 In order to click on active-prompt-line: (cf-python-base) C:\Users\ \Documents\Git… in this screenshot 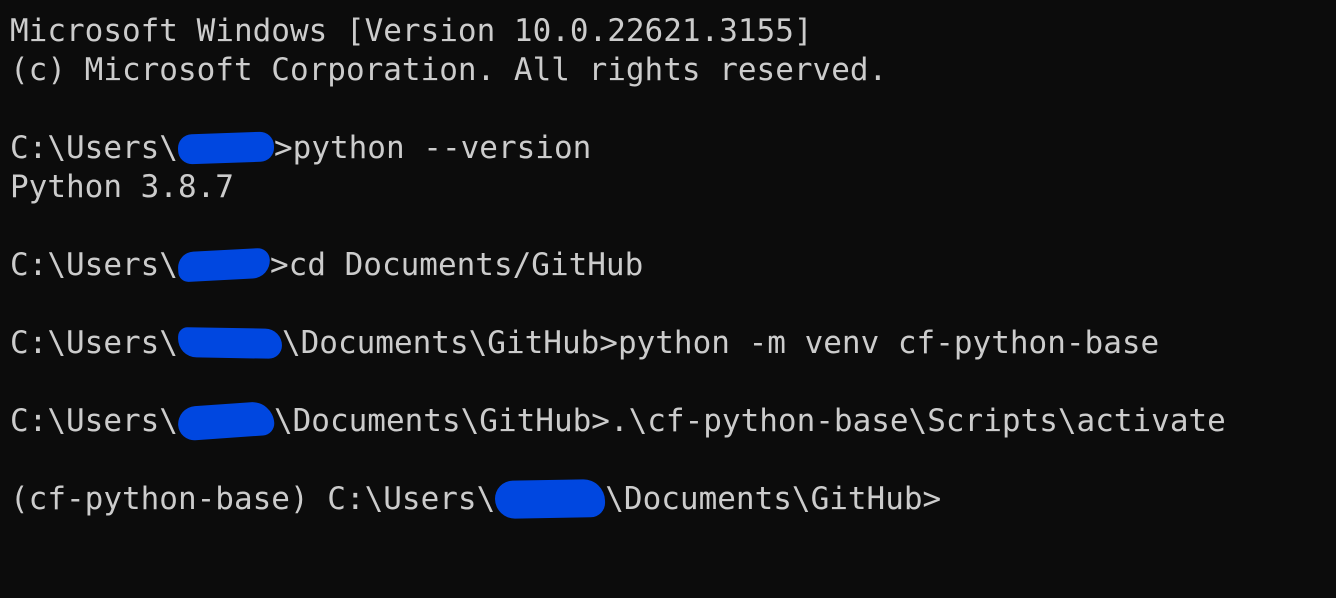, I will do `click(673, 498)`.